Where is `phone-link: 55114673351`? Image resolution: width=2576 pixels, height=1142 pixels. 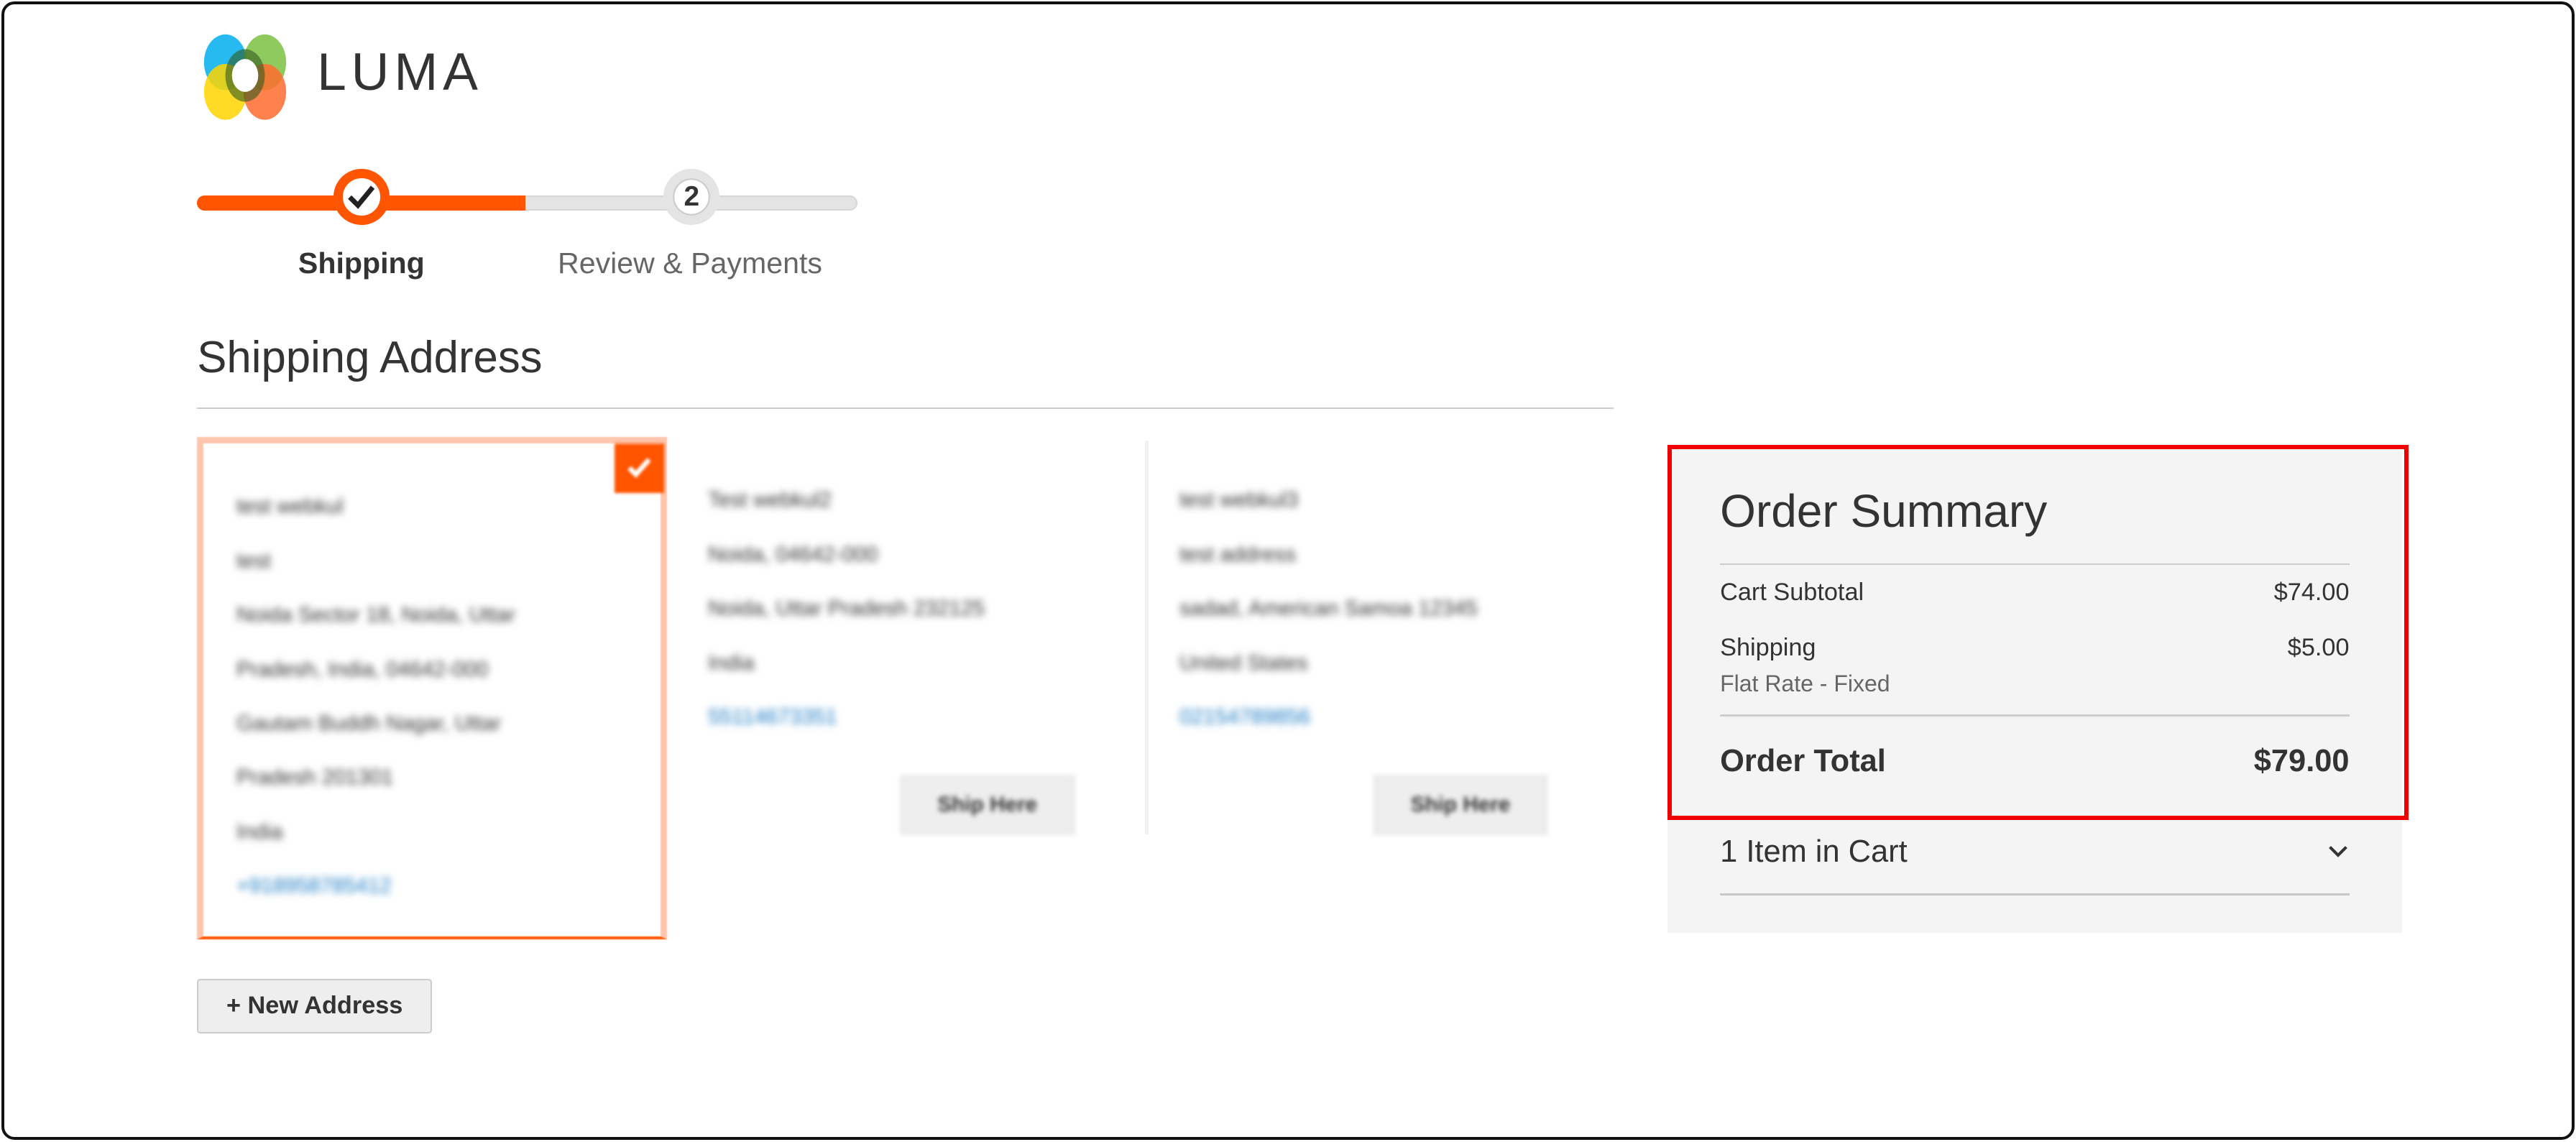
phone-link: 55114673351 is located at coordinates (846, 717).